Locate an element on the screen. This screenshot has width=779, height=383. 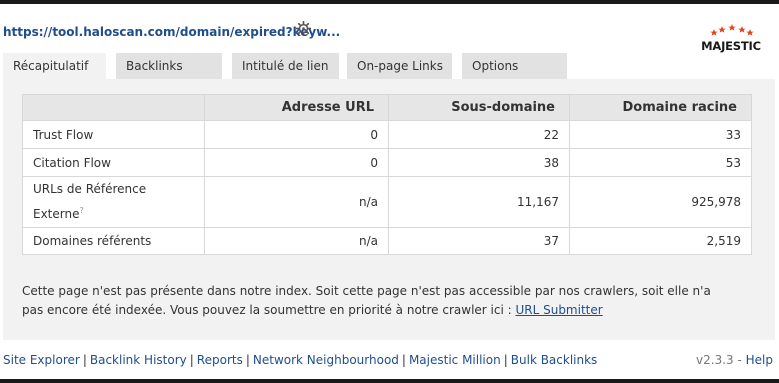
cell-value: 38 is located at coordinates (479, 162).